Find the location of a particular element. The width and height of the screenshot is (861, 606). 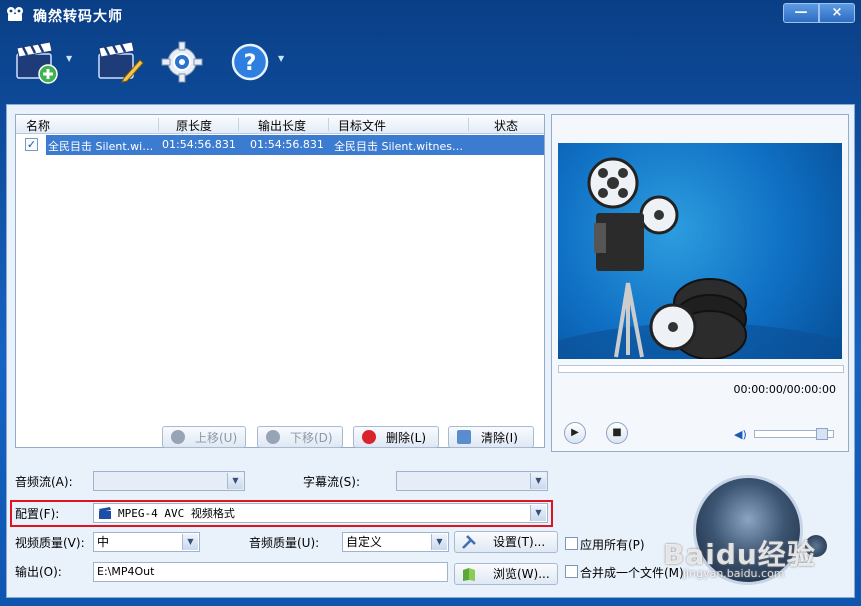

projector-image is located at coordinates (700, 251).